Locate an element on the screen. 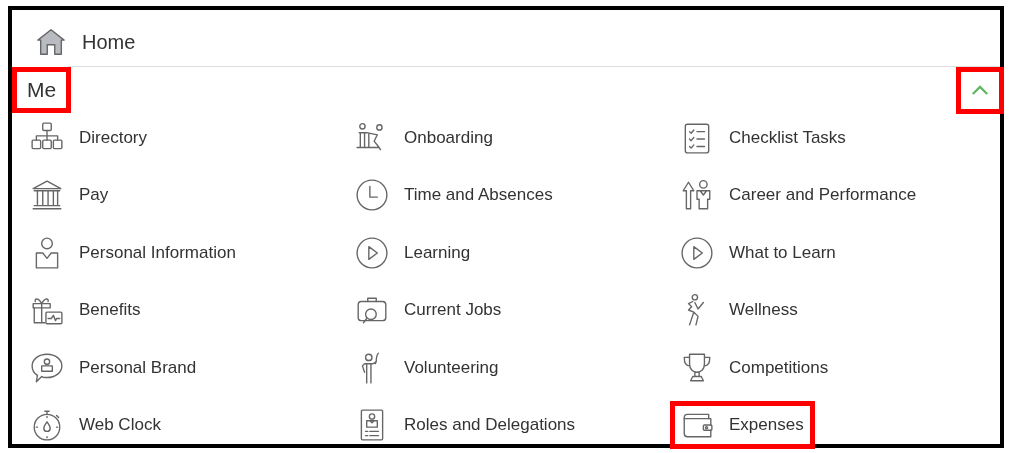 The height and width of the screenshot is (453, 1012). menu-link: Benefits is located at coordinates (110, 310).